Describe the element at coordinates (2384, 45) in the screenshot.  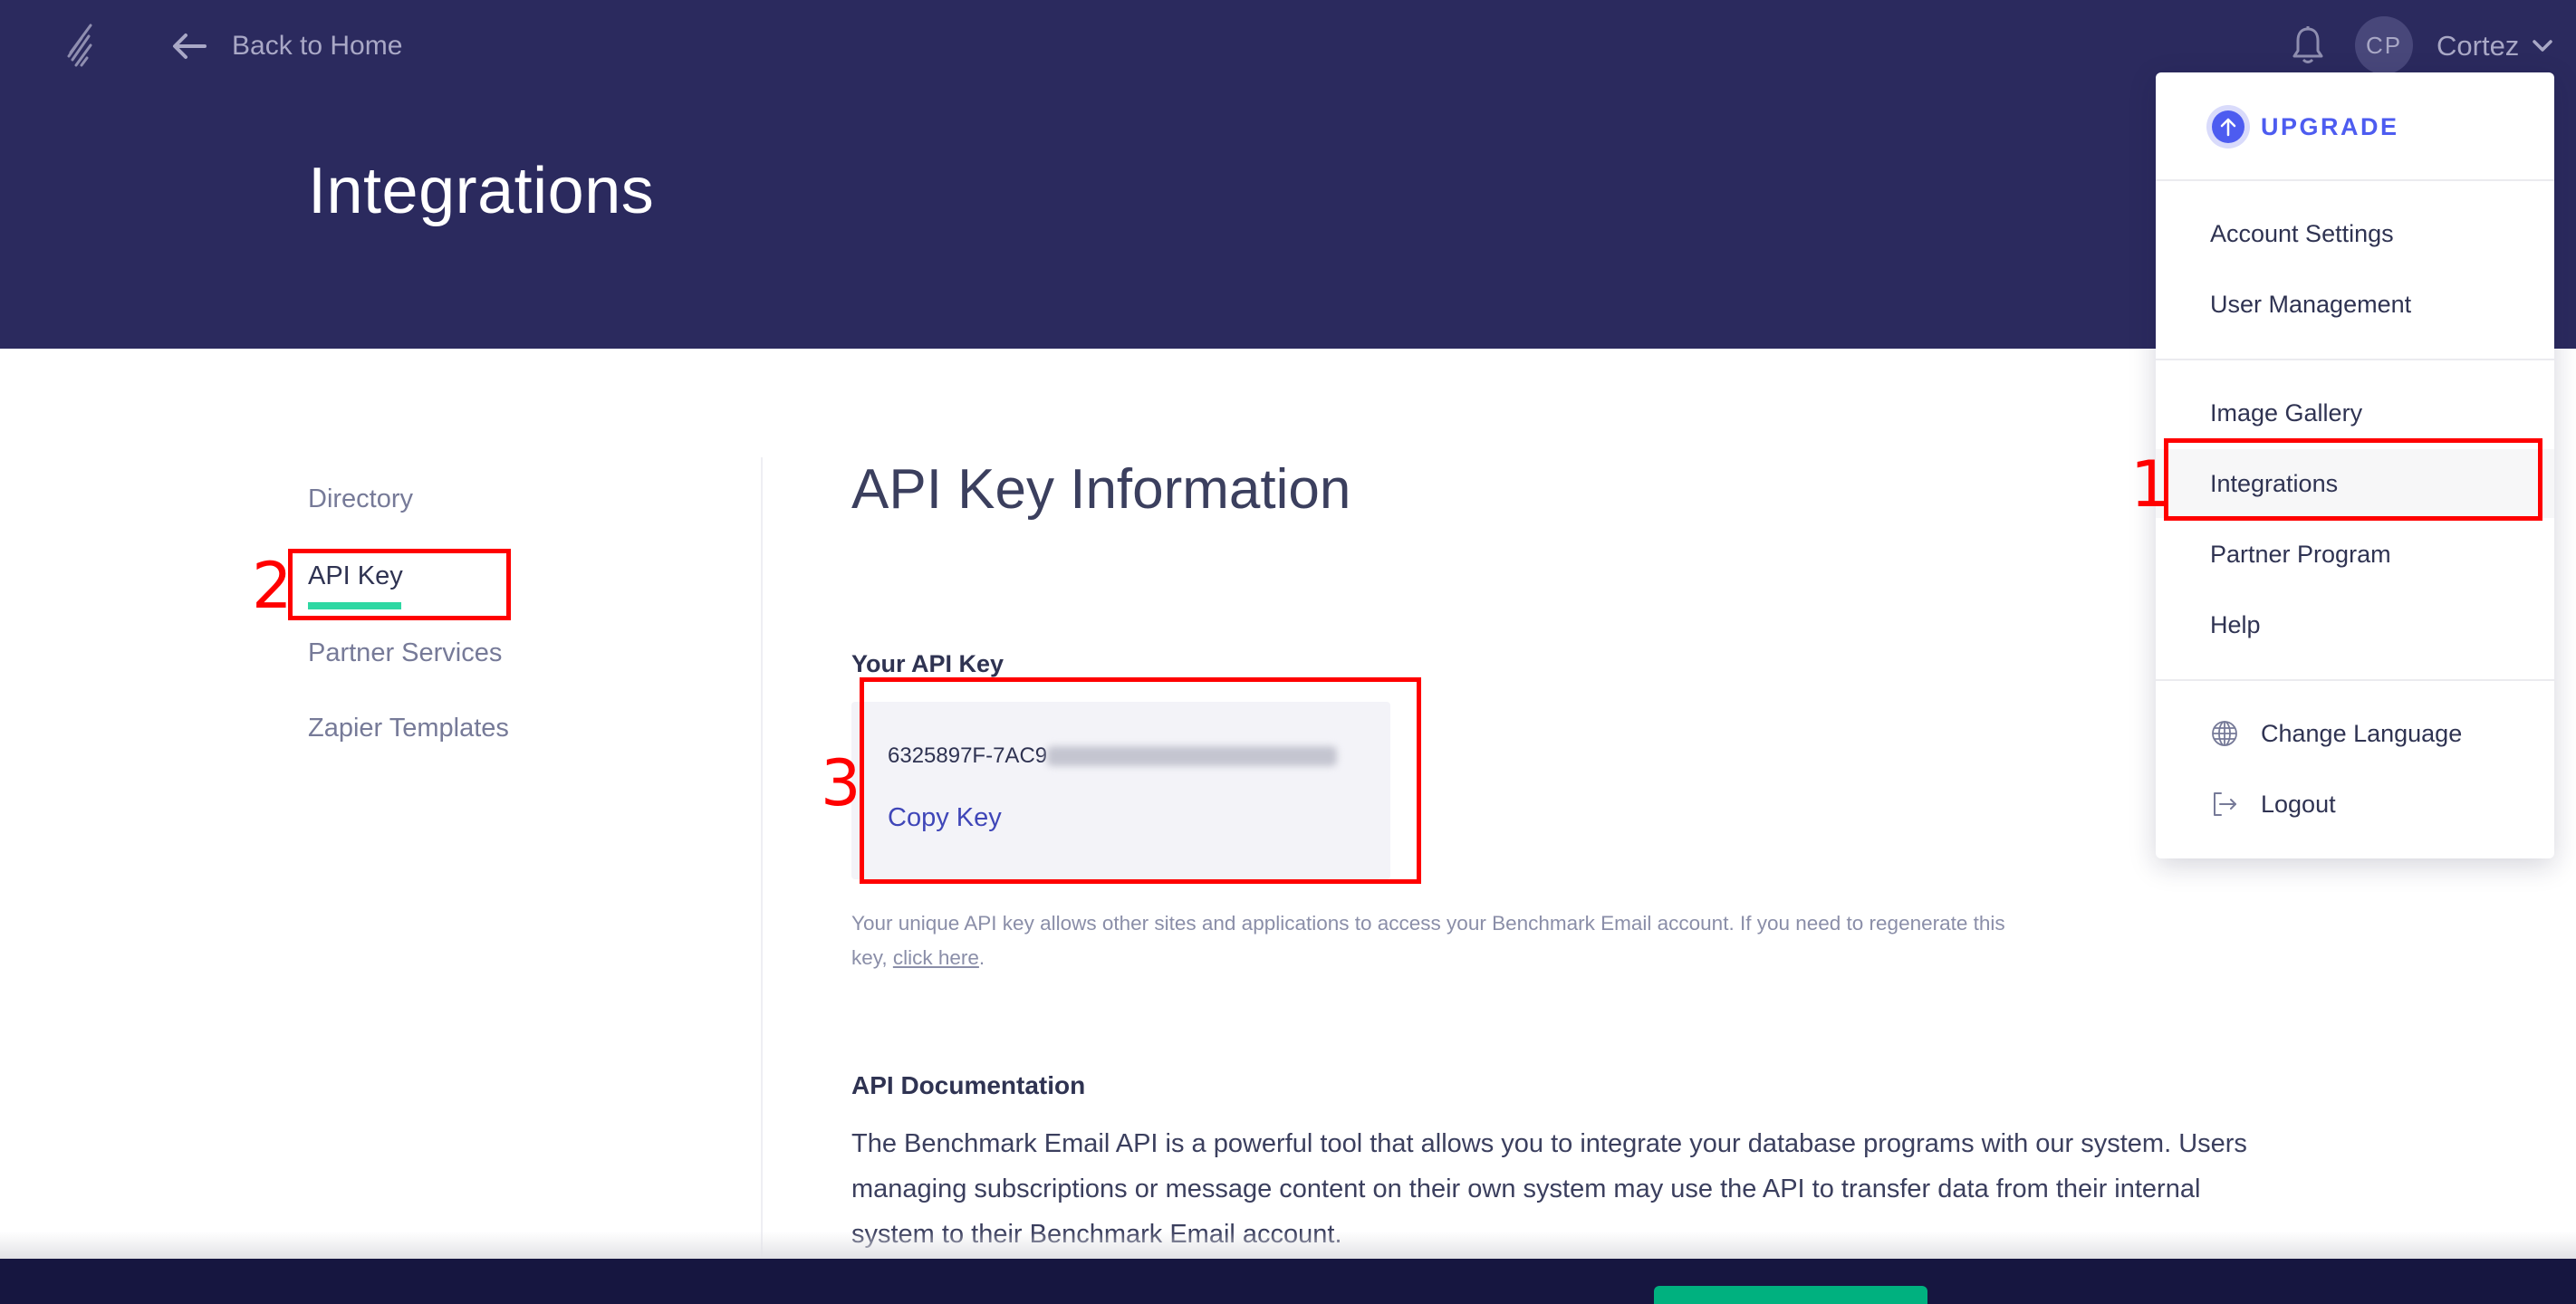
I see `avatar: CP` at that location.